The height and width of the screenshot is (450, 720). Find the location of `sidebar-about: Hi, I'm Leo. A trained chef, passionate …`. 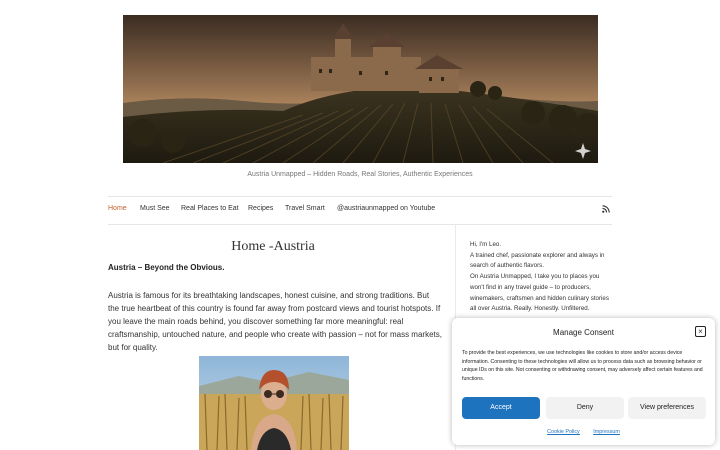

sidebar-about: Hi, I'm Leo. A trained chef, passionate … is located at coordinates (540, 277).